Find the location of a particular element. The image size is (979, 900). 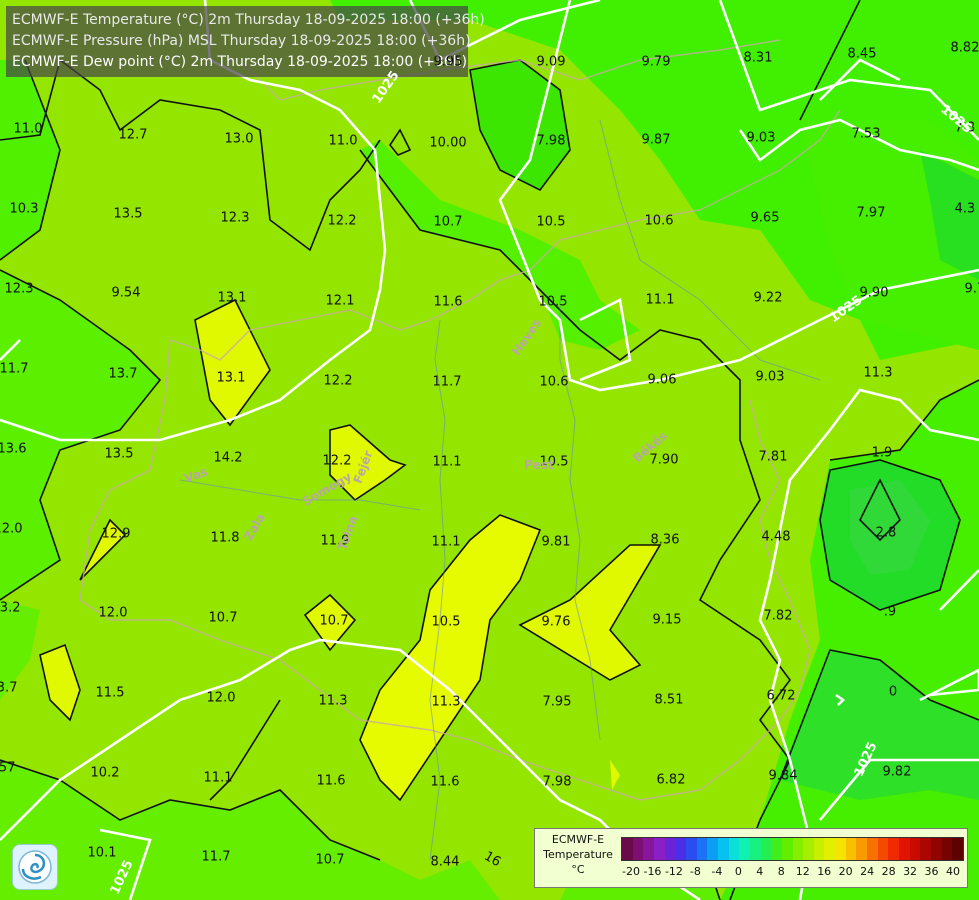

dewpoint-value: 9.65 is located at coordinates (765, 218).